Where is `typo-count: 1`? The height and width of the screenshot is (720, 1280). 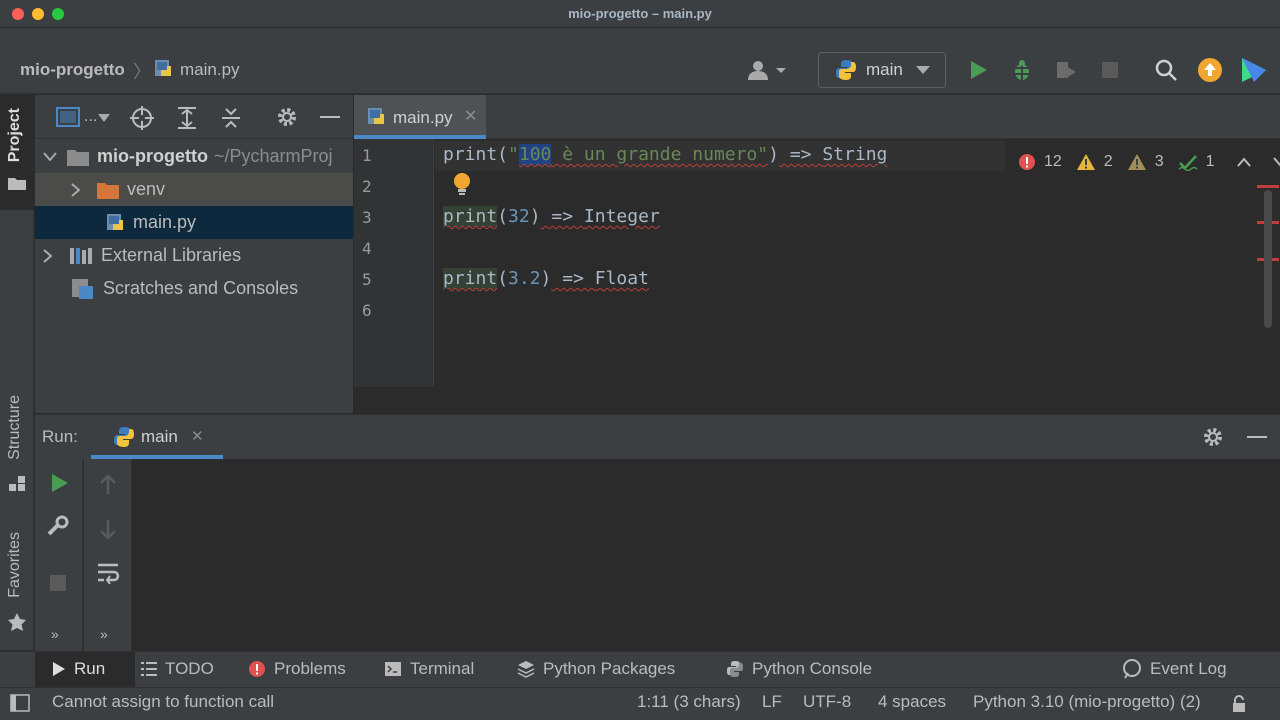 typo-count: 1 is located at coordinates (1210, 161).